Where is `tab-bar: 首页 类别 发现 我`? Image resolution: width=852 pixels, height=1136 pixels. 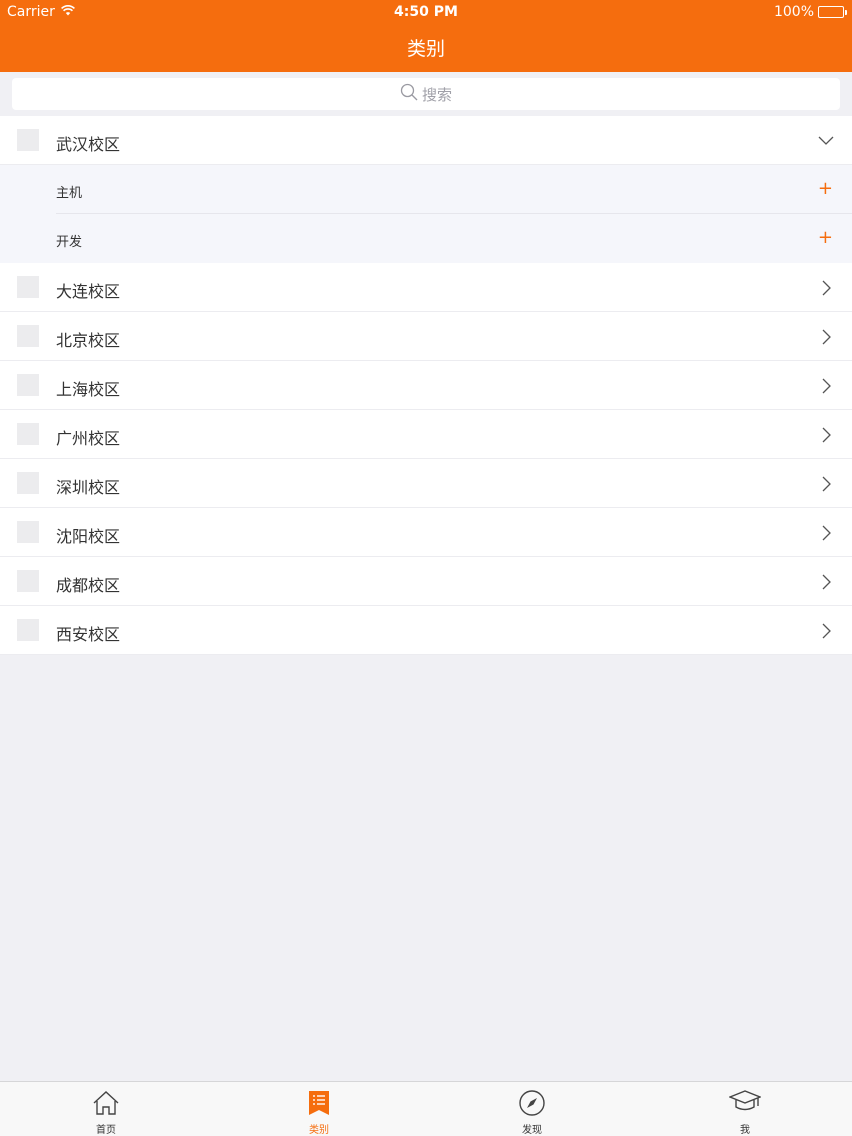
tab-bar: 首页 类别 发现 我 is located at coordinates (426, 1108).